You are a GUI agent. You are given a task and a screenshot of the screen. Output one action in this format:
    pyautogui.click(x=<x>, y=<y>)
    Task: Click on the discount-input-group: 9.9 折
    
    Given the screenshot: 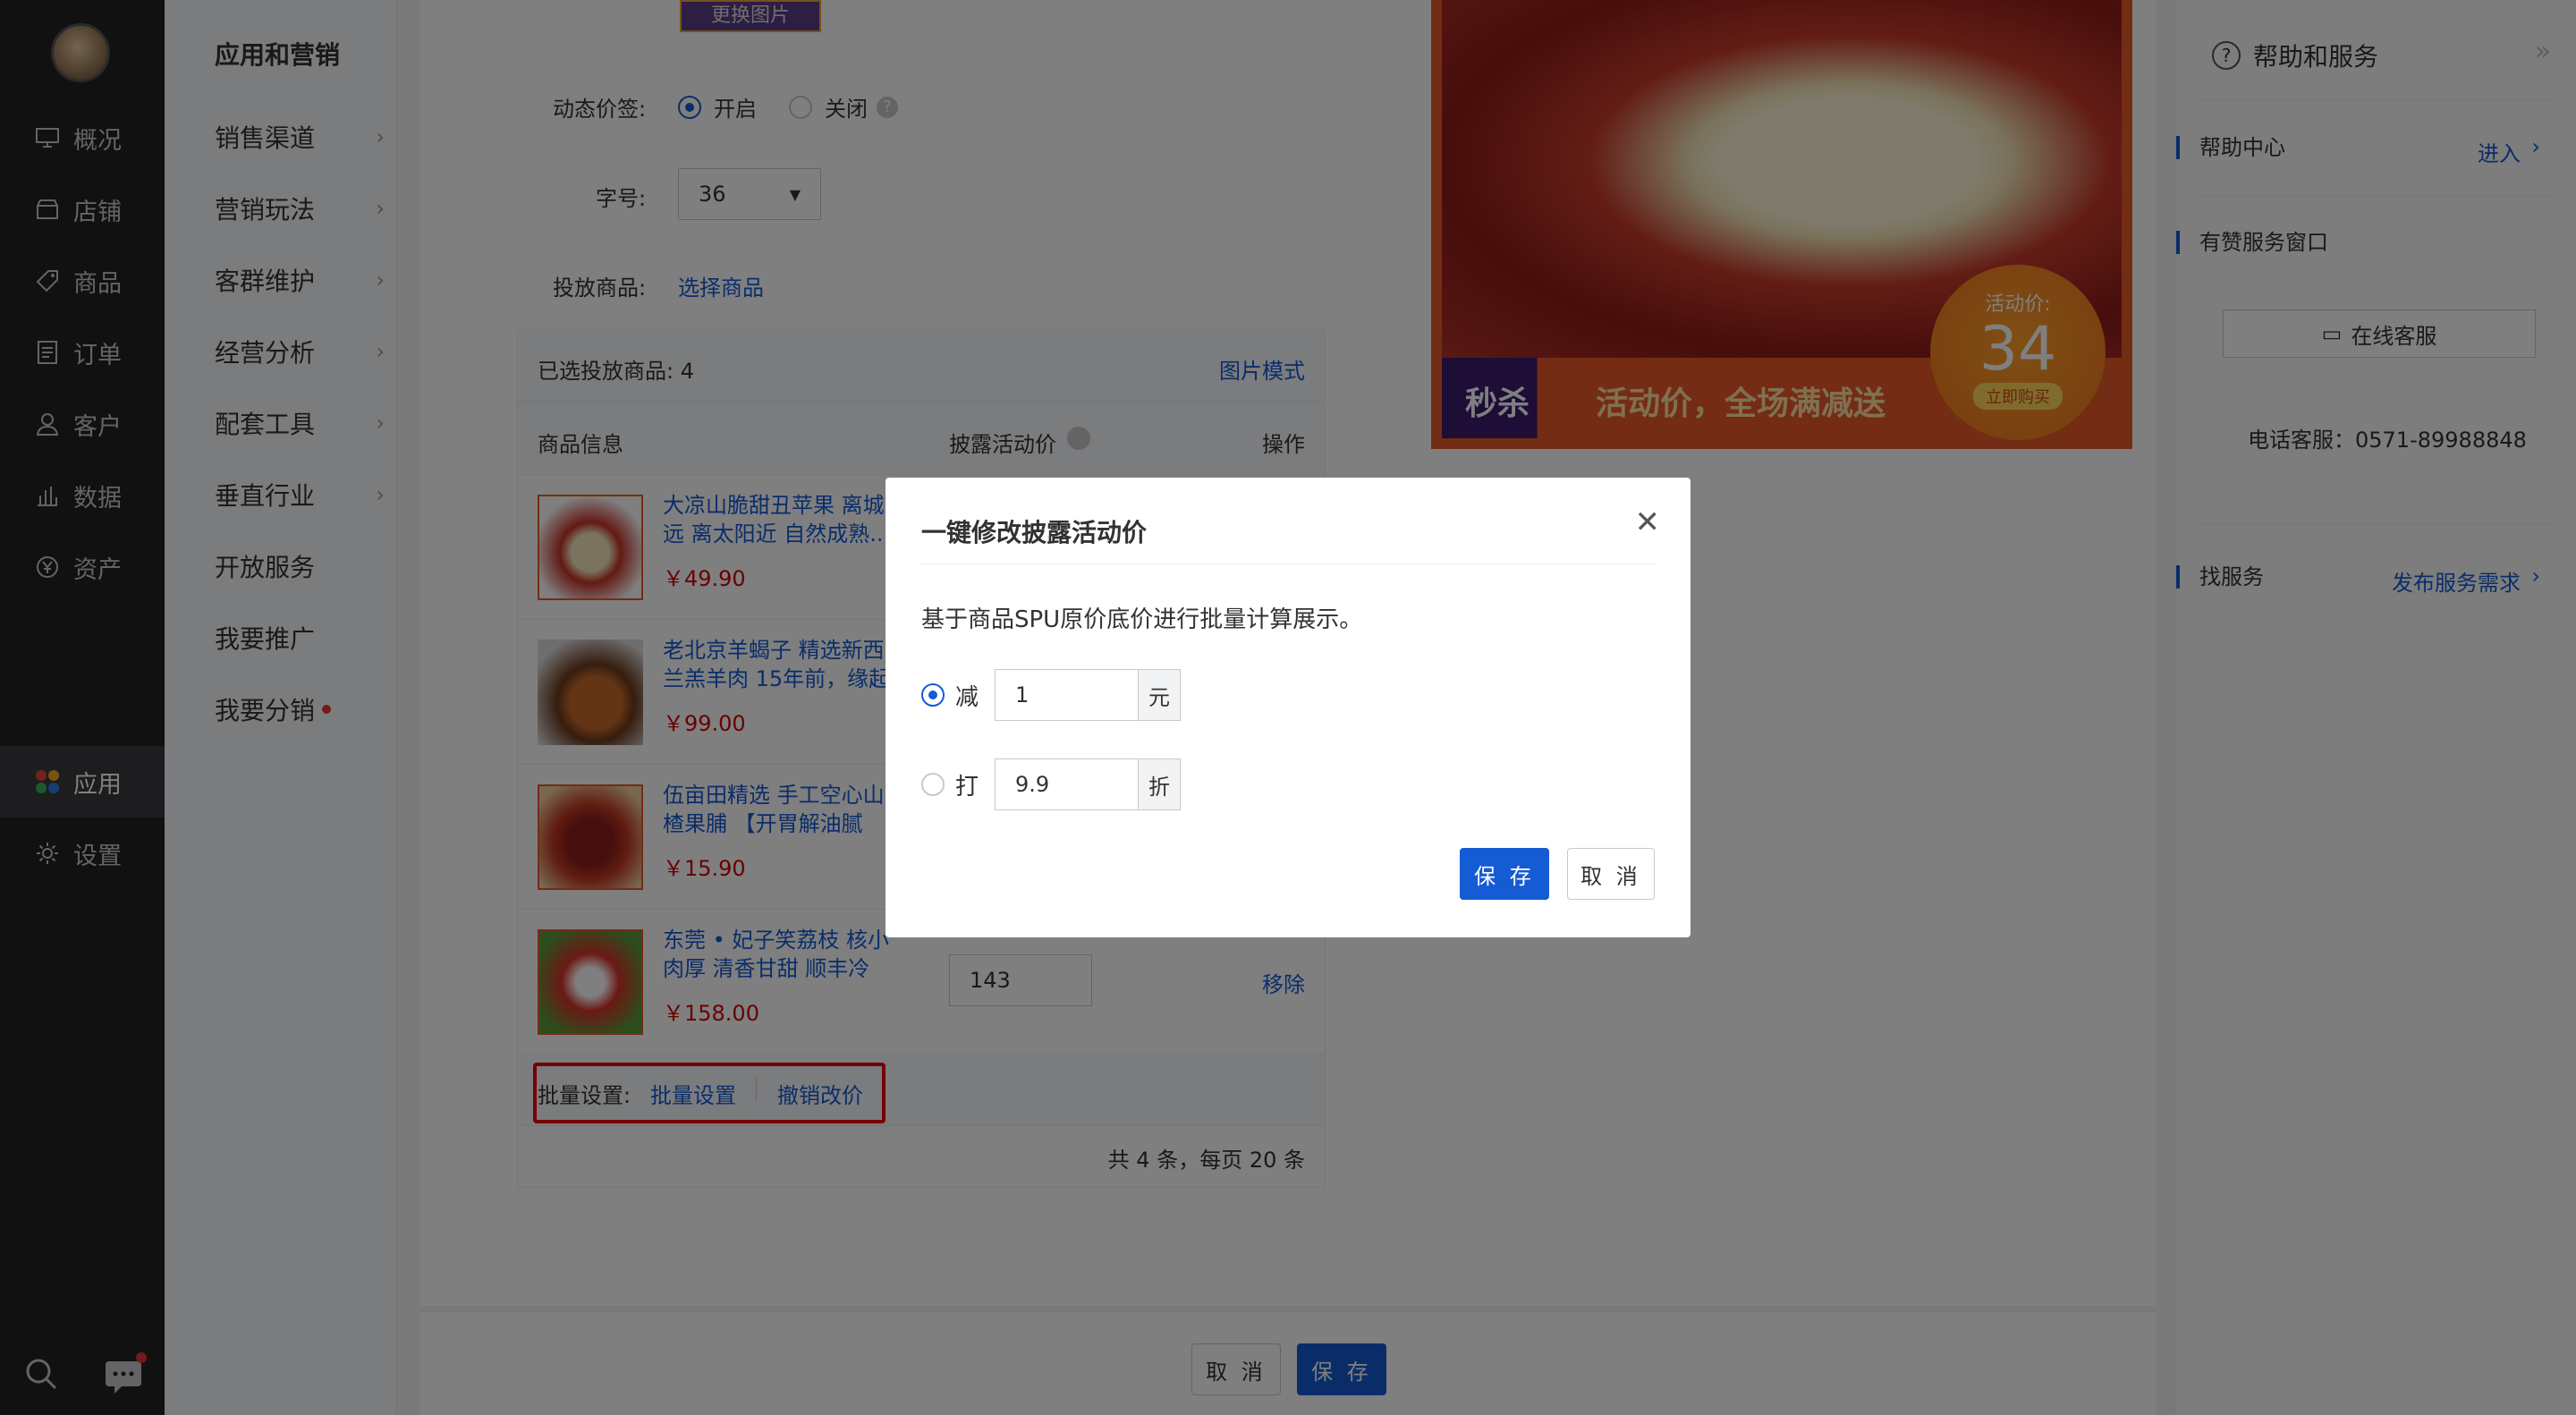 What is the action you would take?
    pyautogui.click(x=1088, y=784)
    